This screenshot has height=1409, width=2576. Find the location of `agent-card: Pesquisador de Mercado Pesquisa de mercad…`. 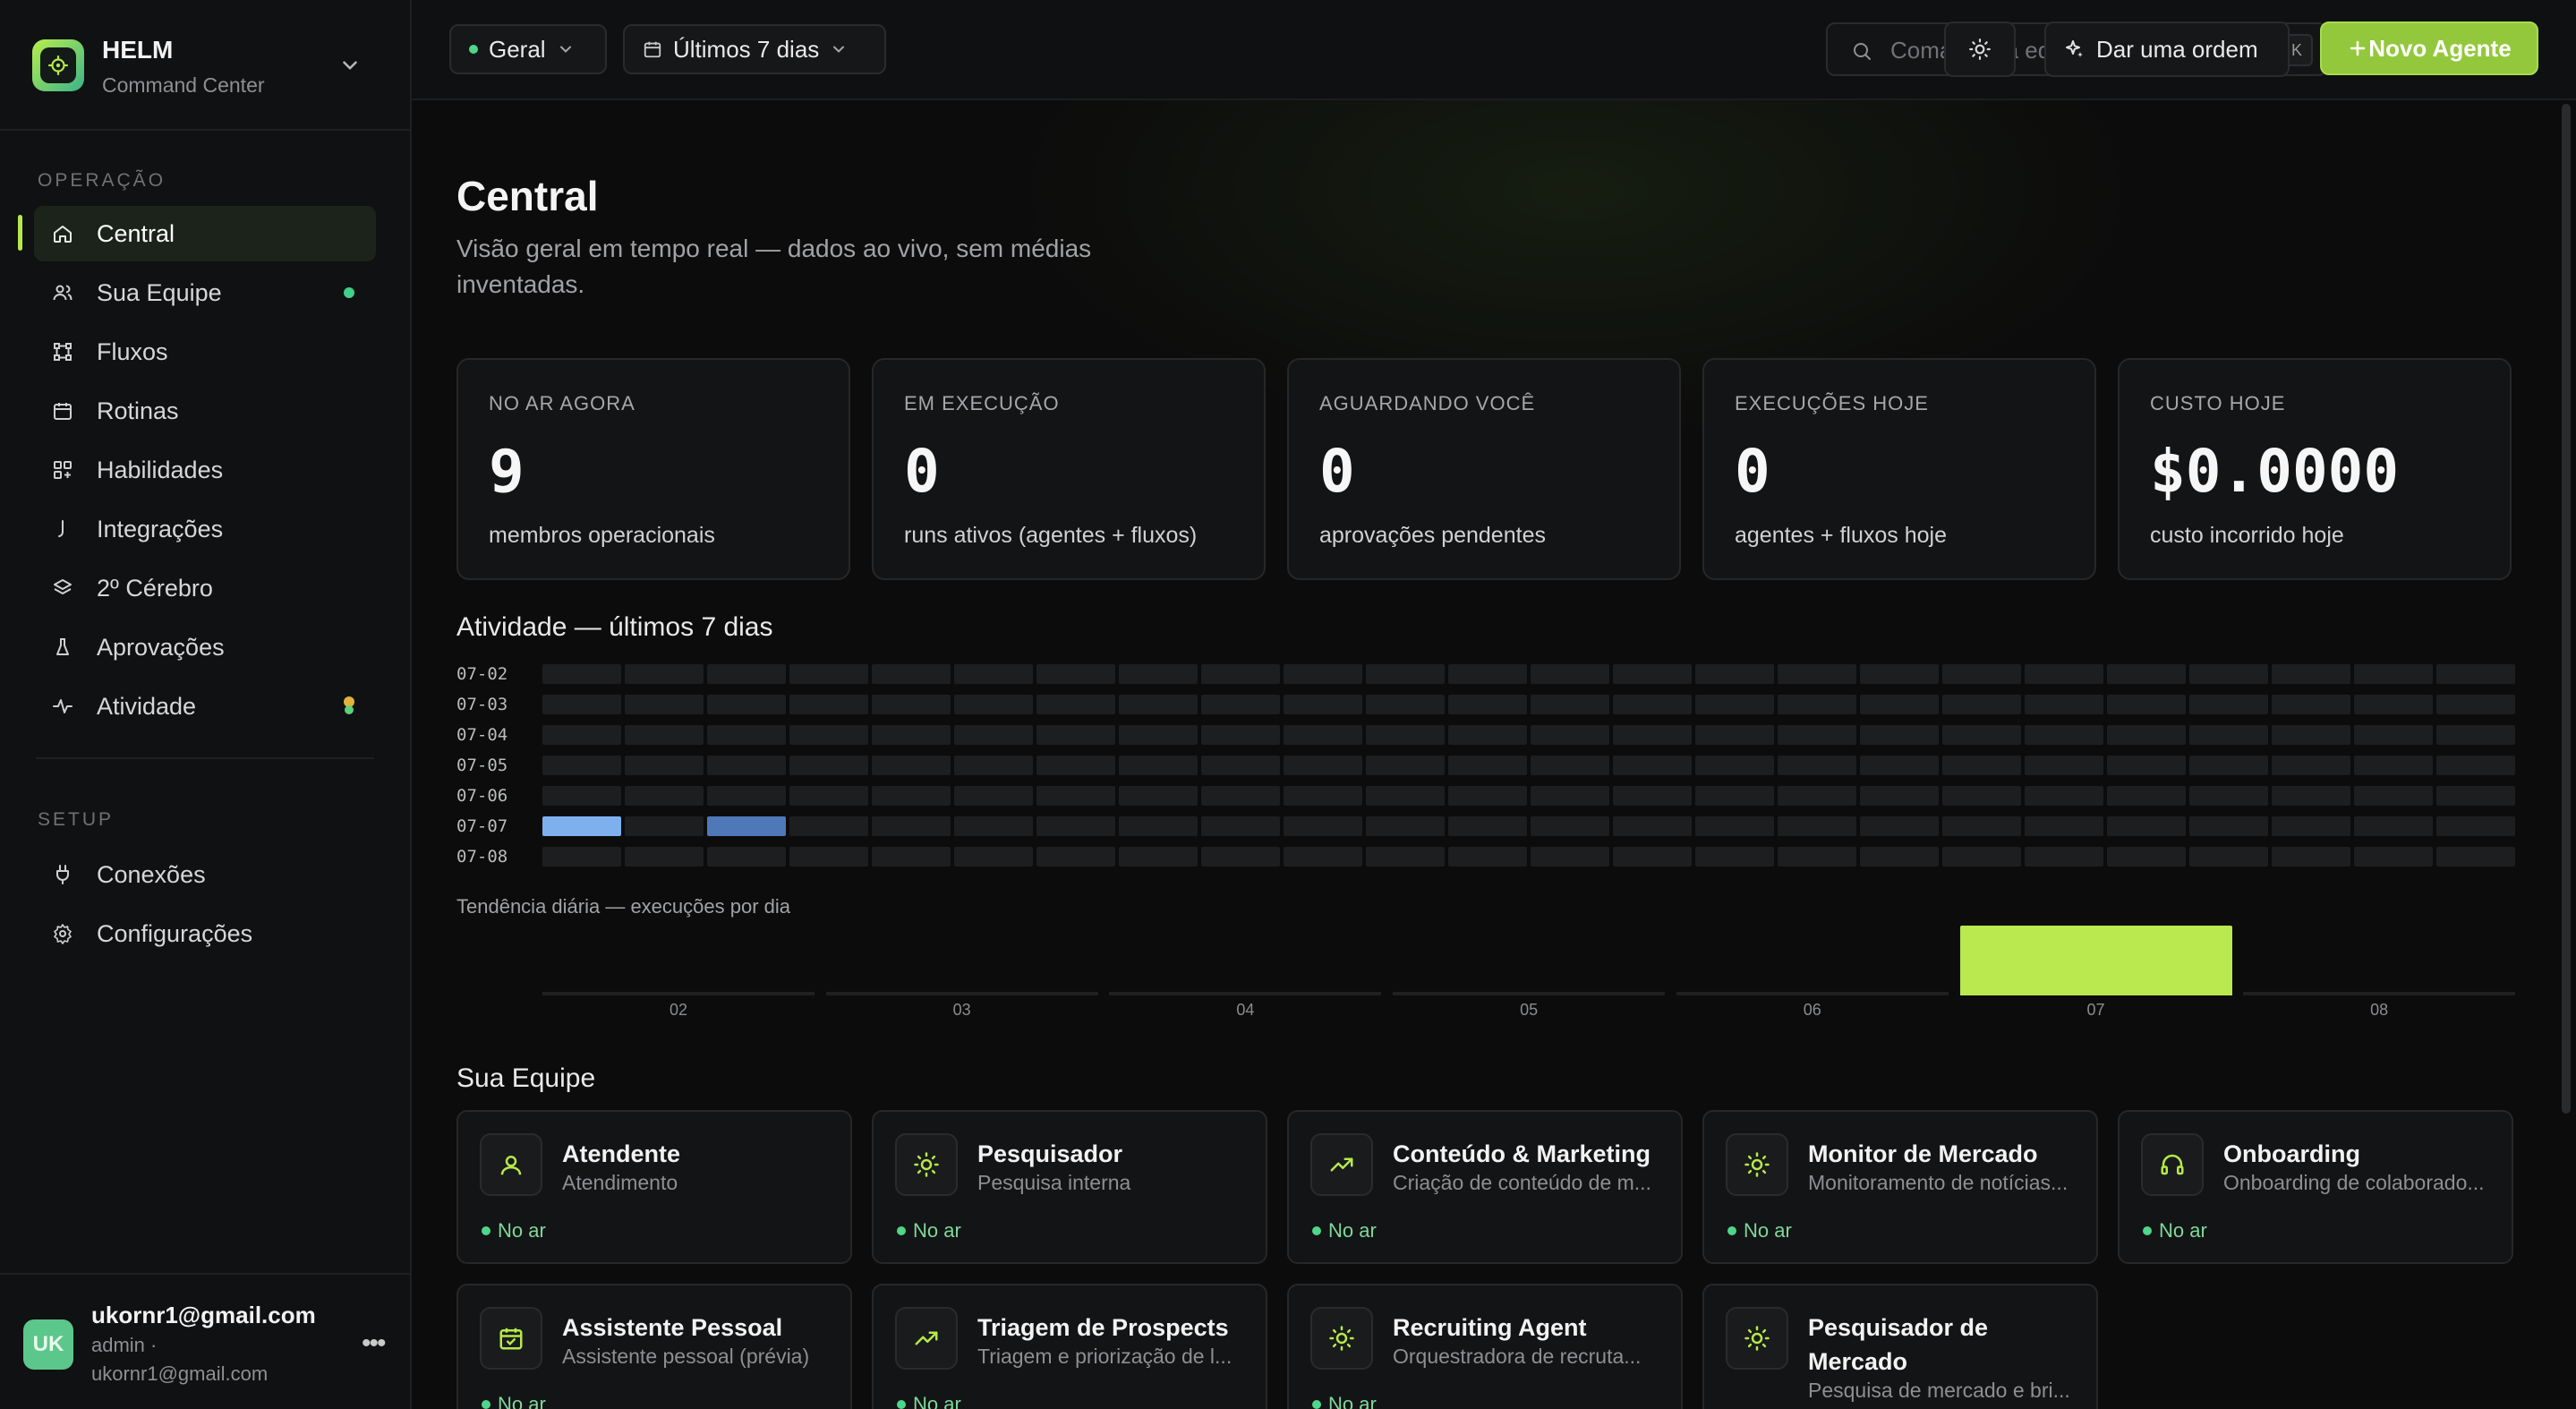

agent-card: Pesquisador de Mercado Pesquisa de mercad… is located at coordinates (1900, 1347).